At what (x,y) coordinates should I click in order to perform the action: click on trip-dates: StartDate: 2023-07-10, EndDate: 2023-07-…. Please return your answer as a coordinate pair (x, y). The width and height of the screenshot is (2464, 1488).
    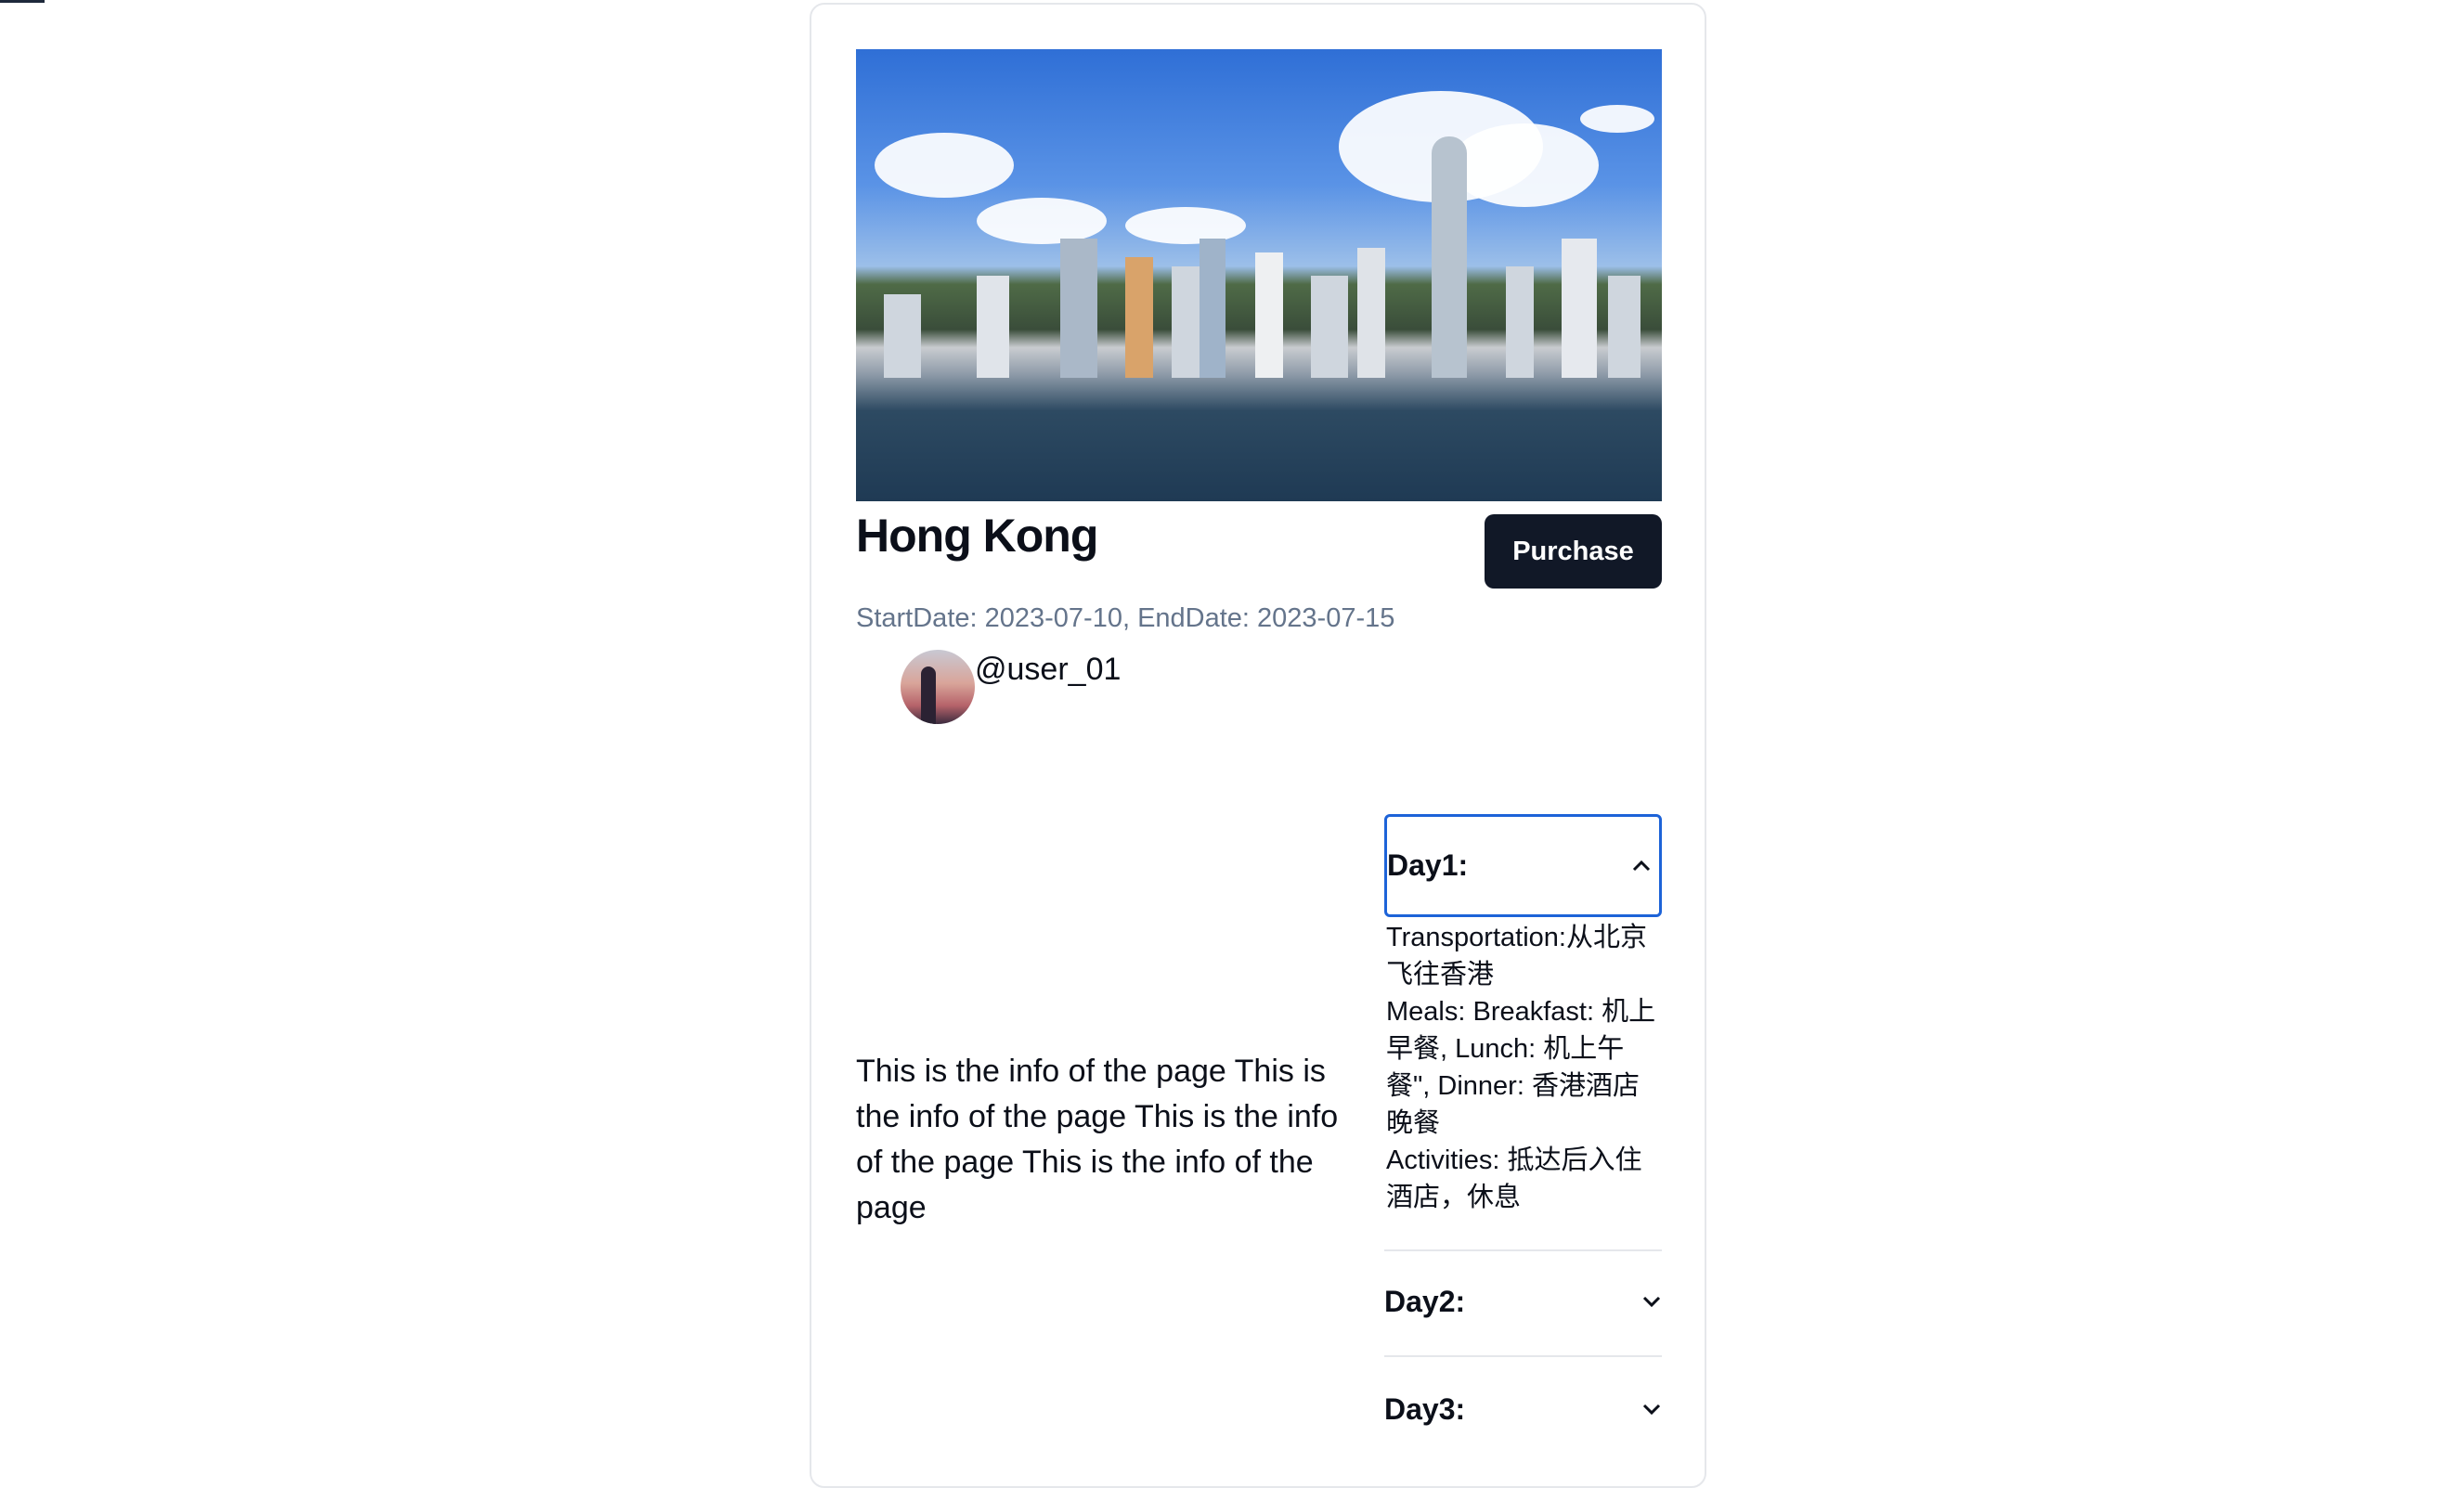
    Looking at the image, I should click on (1125, 618).